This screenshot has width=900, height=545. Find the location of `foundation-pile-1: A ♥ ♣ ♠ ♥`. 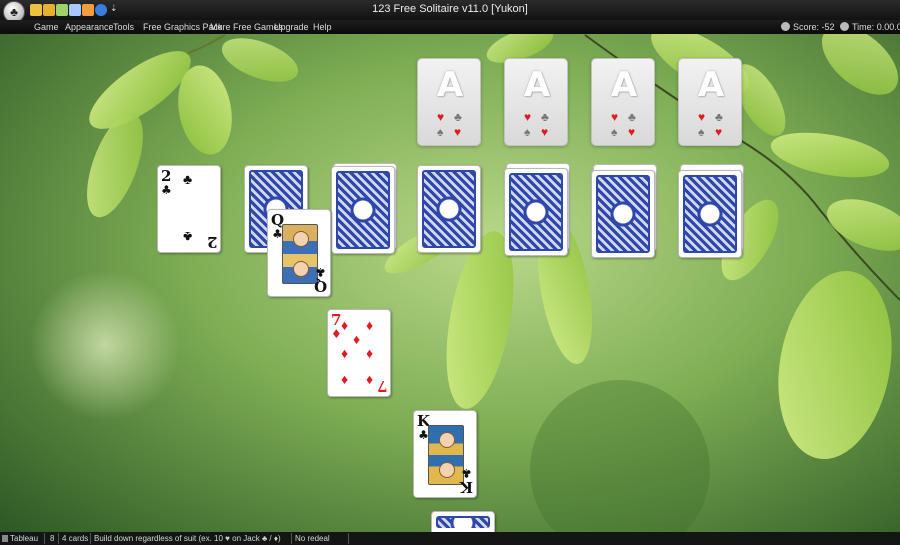

foundation-pile-1: A ♥ ♣ ♠ ♥ is located at coordinates (449, 102).